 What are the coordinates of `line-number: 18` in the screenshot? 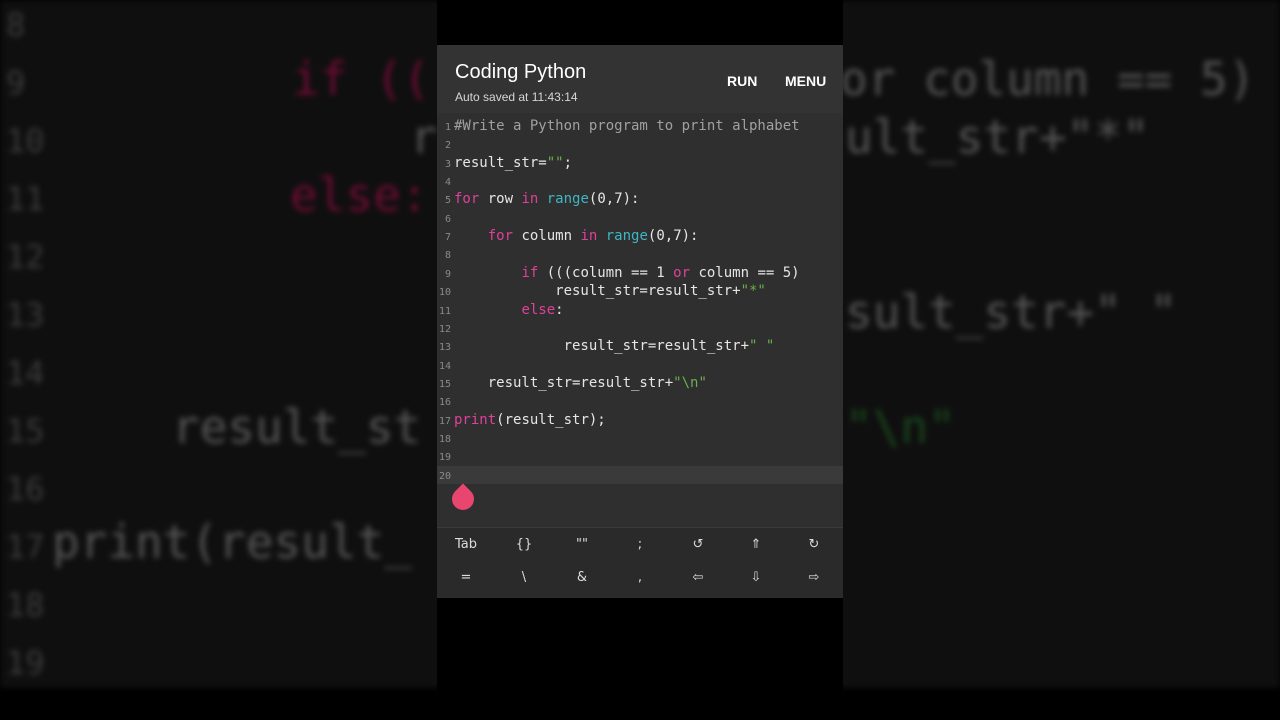 It's located at (444, 439).